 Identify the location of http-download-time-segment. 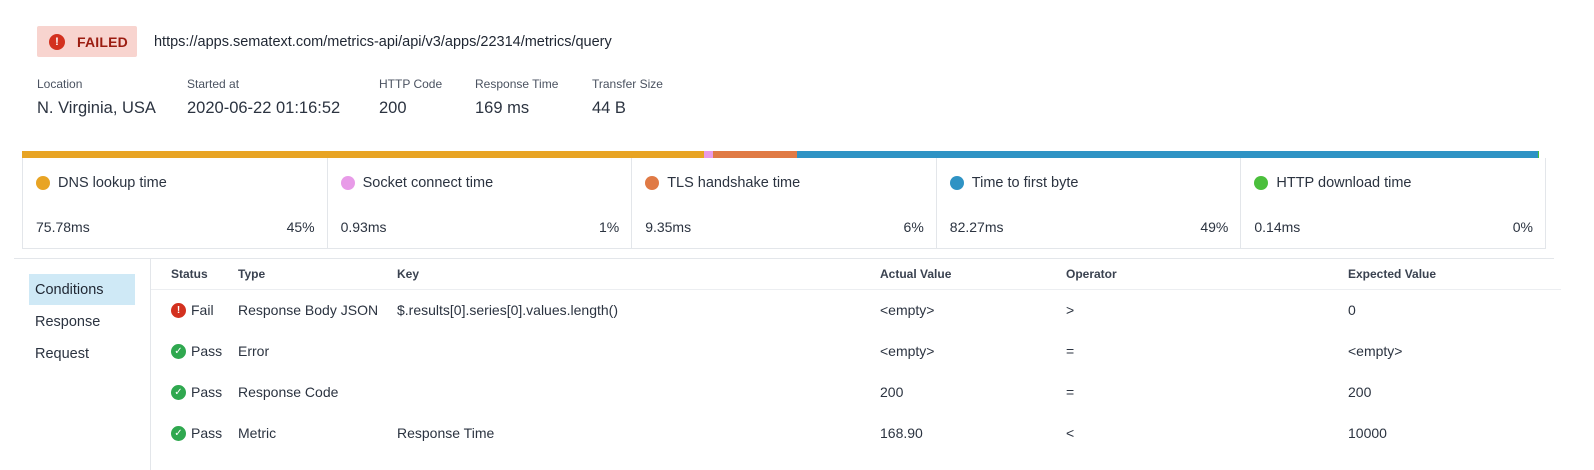
(1538, 154).